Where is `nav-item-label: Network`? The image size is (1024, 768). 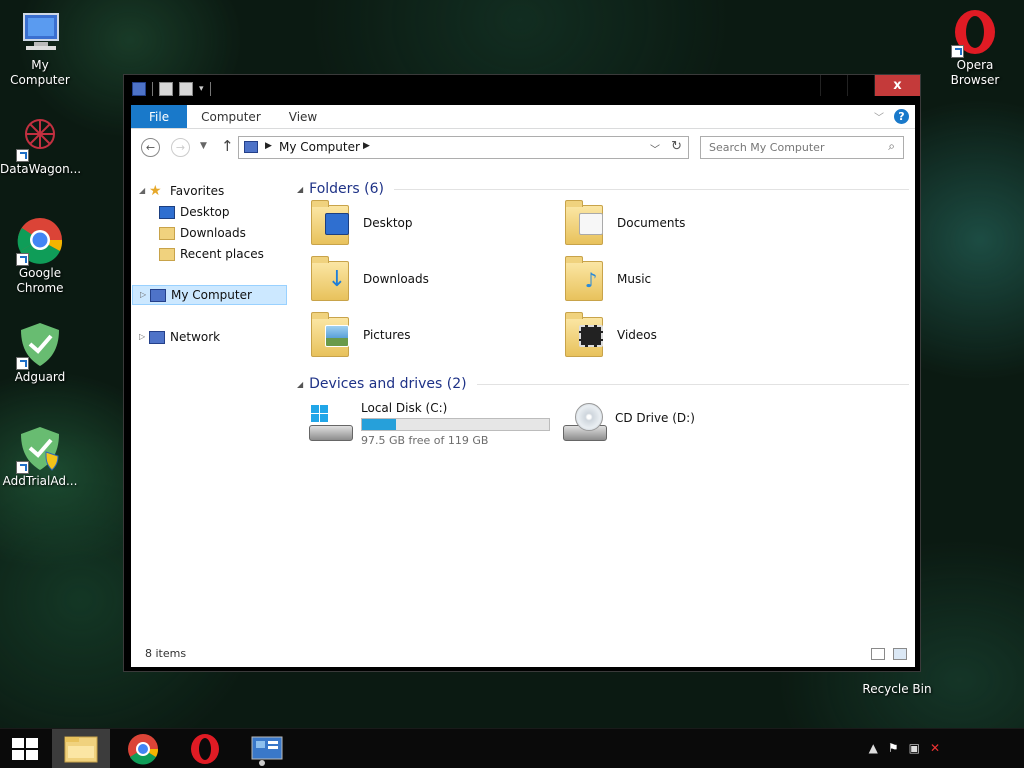 nav-item-label: Network is located at coordinates (195, 337).